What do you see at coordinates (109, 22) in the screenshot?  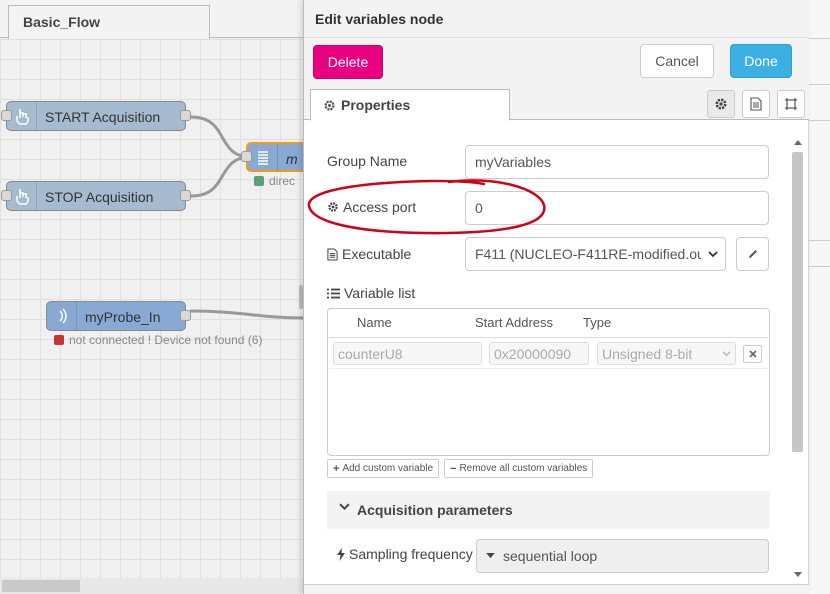 I see `tab-basic-flow: Basic_Flow` at bounding box center [109, 22].